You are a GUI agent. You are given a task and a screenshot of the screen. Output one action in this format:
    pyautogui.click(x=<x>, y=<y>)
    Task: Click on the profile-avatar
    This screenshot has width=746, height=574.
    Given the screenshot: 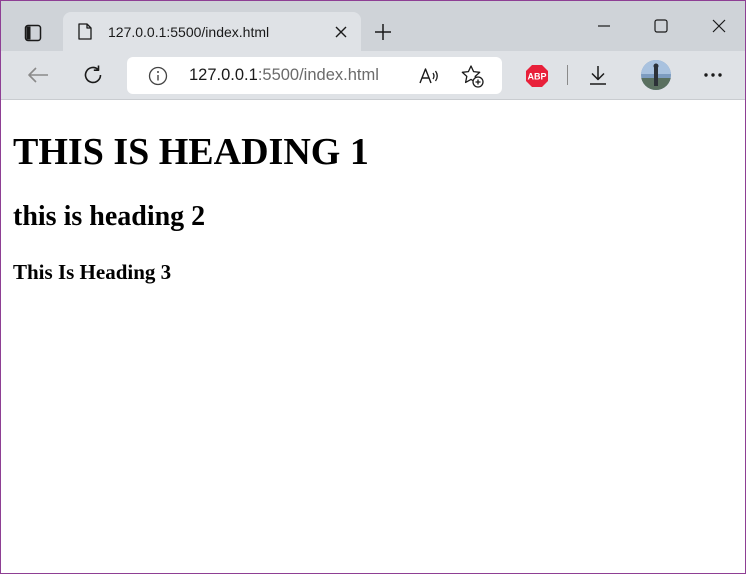 What is the action you would take?
    pyautogui.click(x=656, y=75)
    